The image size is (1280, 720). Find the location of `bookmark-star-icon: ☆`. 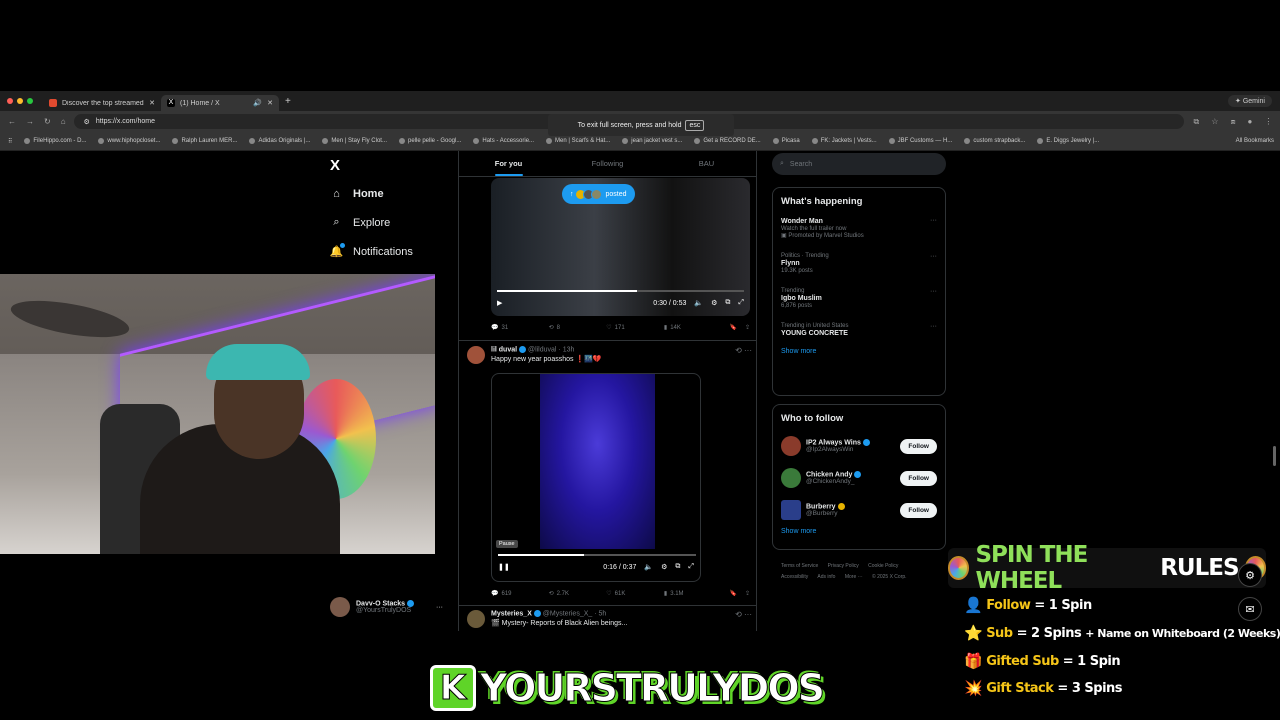

bookmark-star-icon: ☆ is located at coordinates (1214, 122).